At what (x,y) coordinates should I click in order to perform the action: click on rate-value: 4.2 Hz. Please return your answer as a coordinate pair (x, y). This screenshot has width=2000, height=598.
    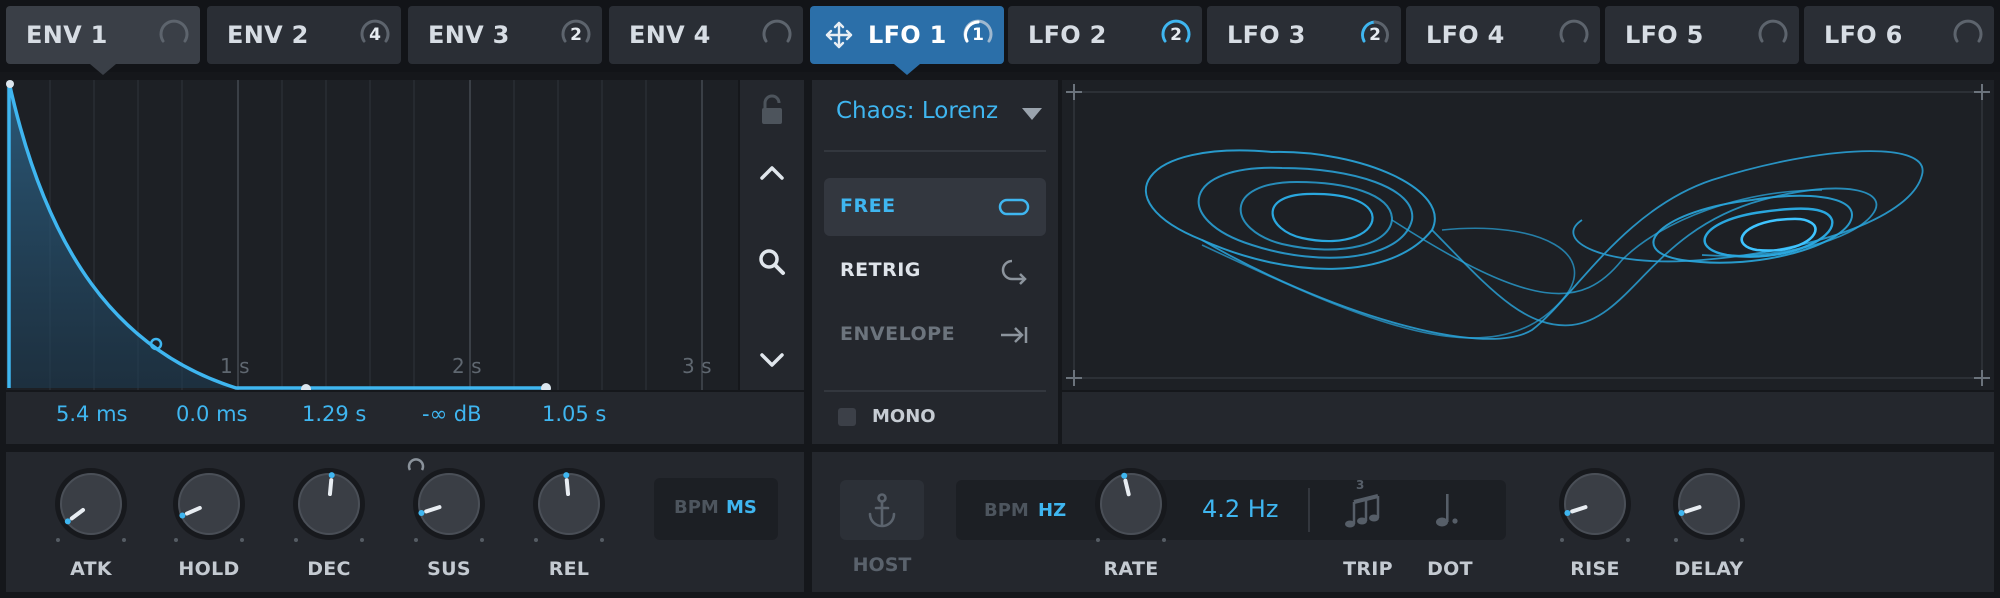
    Looking at the image, I should click on (1240, 509).